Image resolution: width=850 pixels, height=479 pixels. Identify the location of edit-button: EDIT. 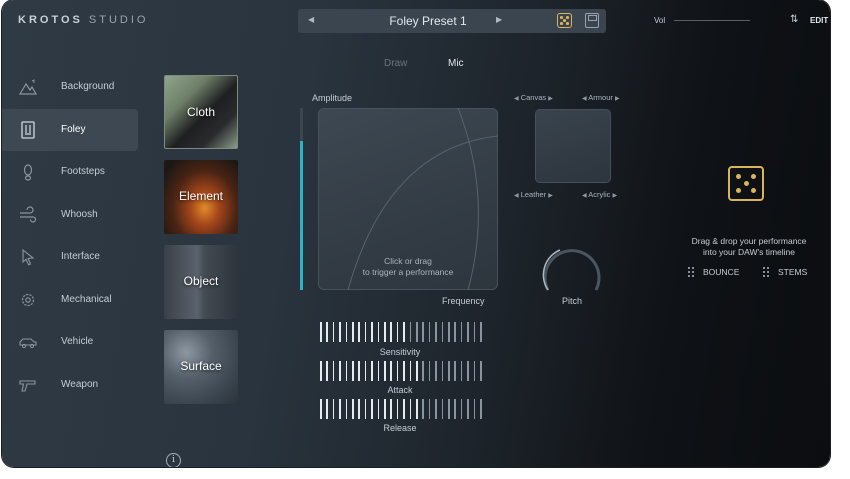
(819, 20).